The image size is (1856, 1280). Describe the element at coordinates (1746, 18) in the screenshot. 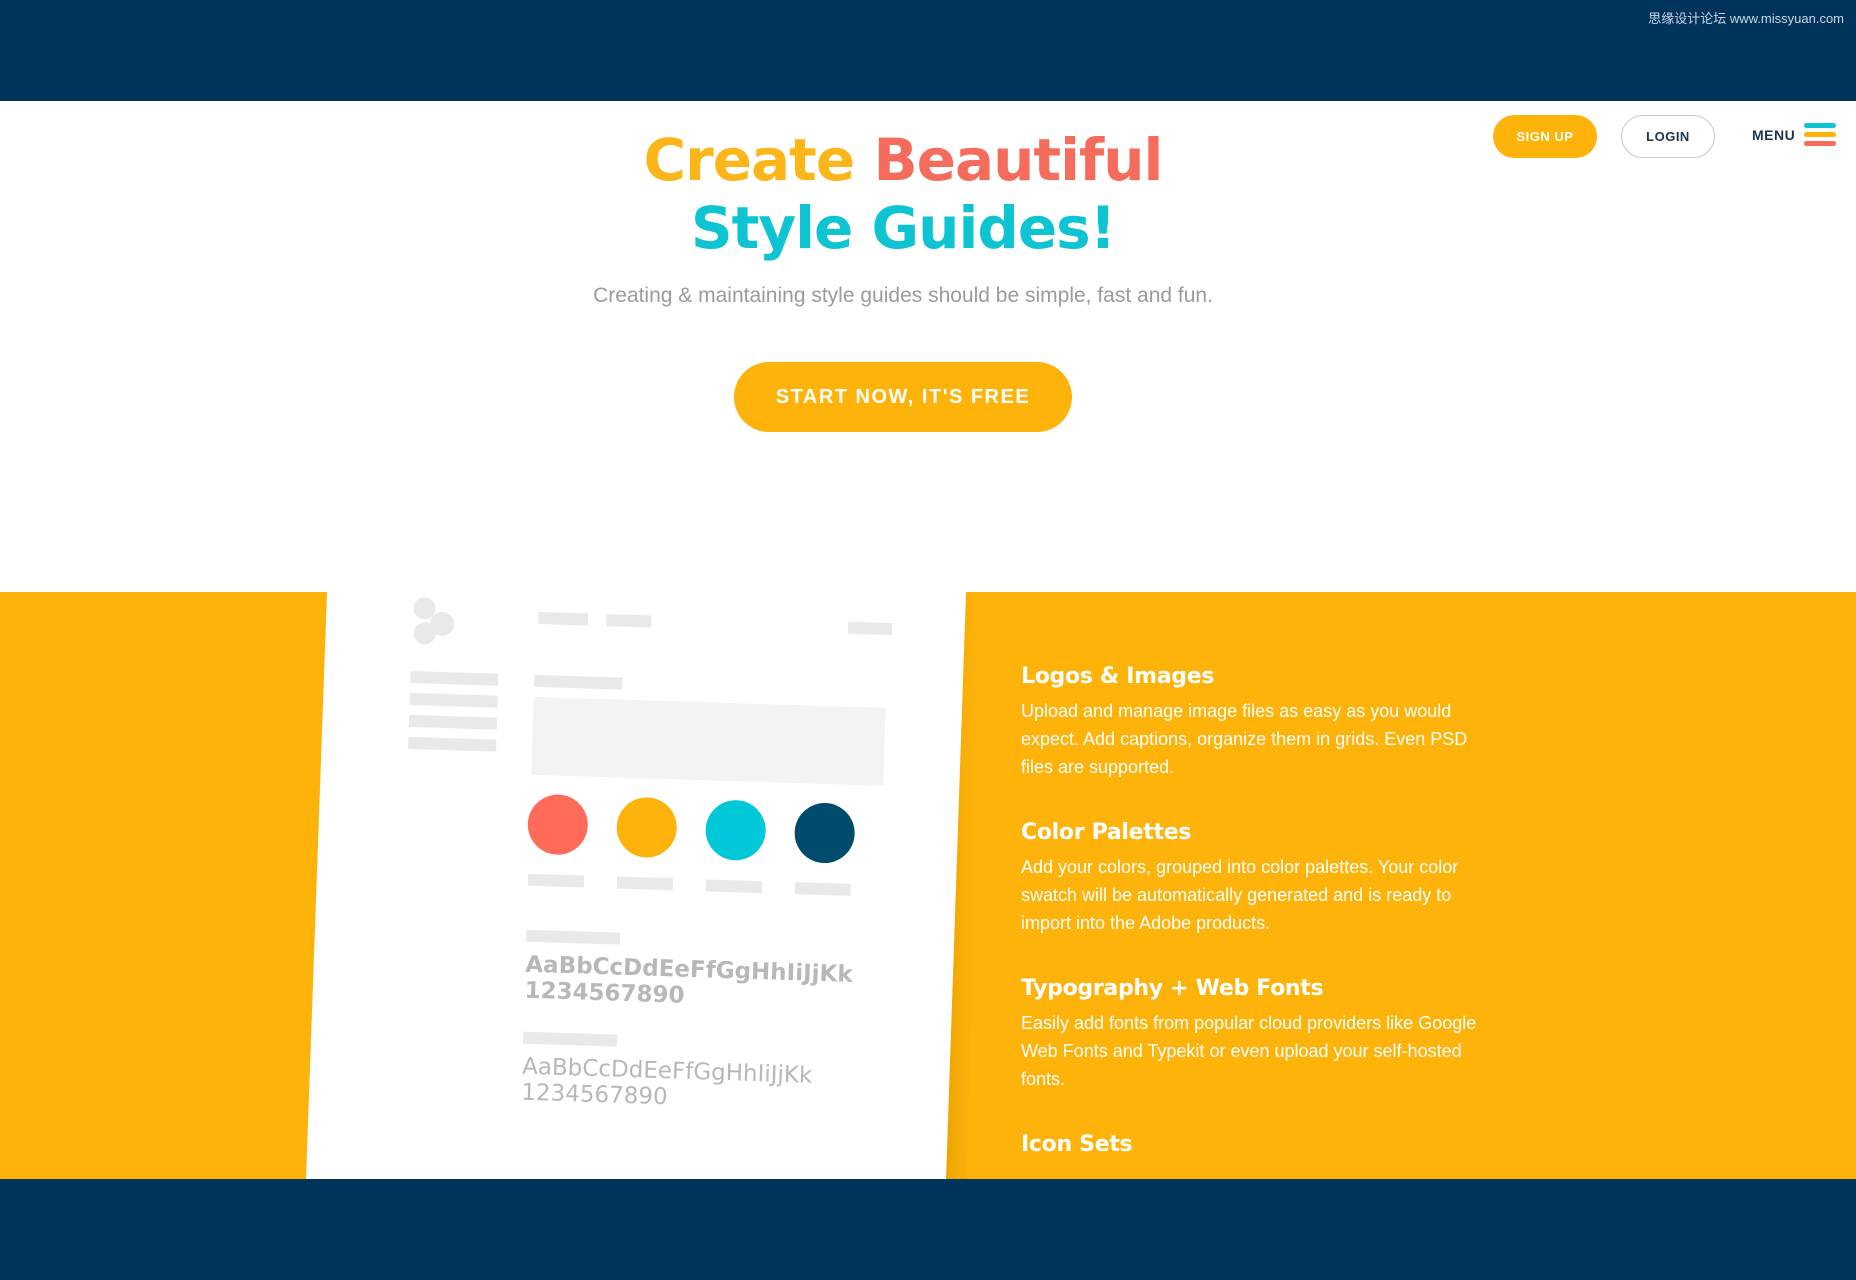

I see `watermark: 思缘设计论坛 www.missyuan.com` at that location.